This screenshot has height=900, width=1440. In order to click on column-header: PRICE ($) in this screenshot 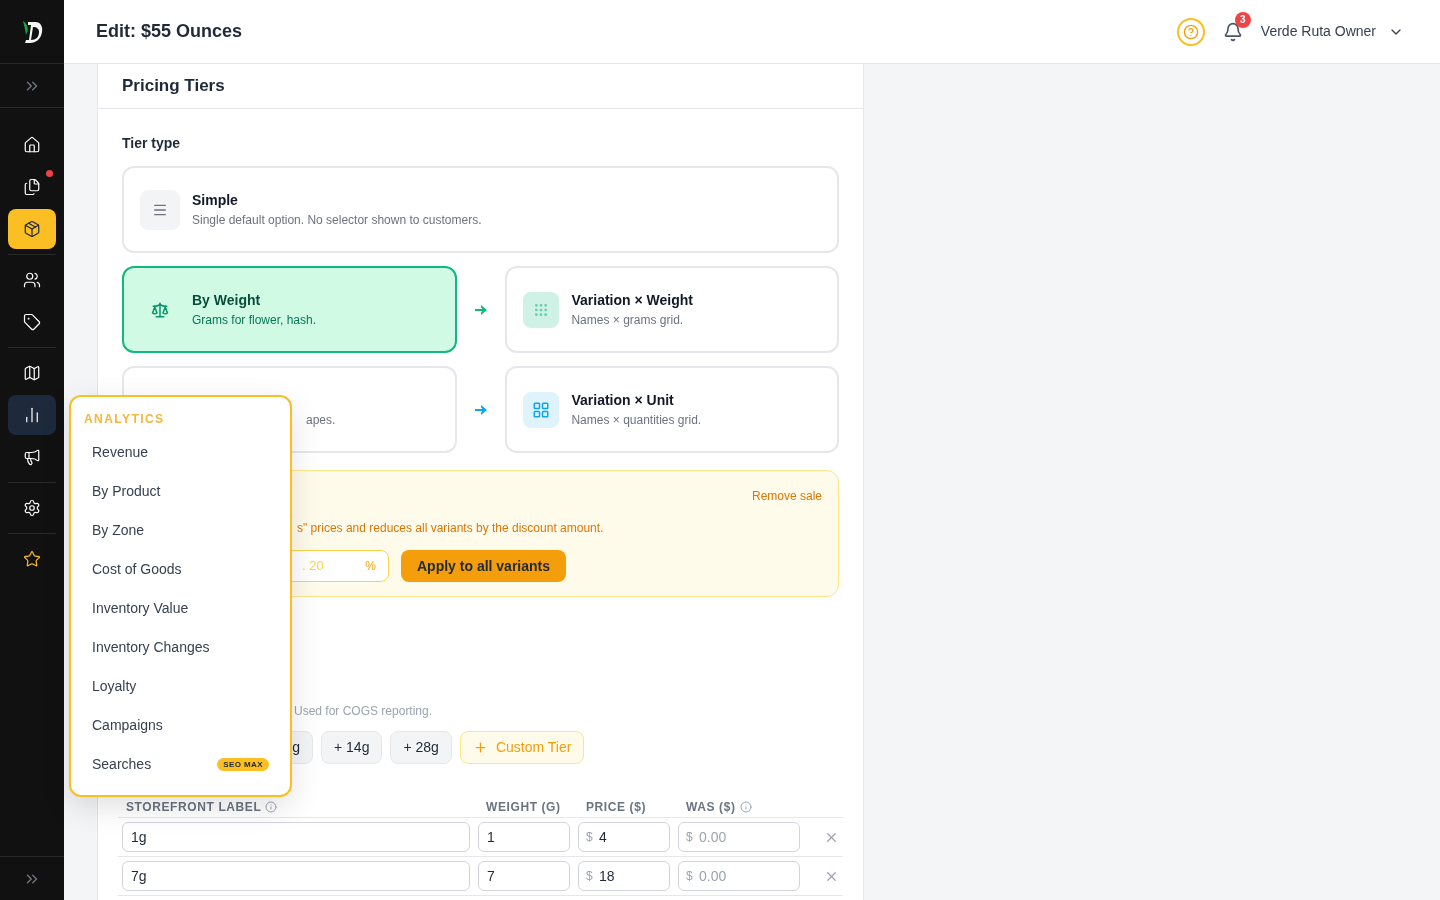, I will do `click(616, 807)`.